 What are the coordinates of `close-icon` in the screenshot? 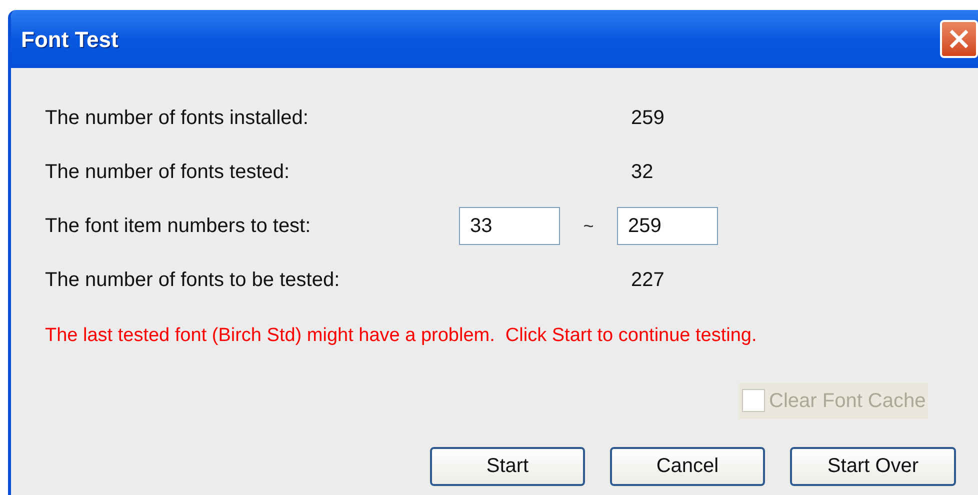 It's located at (959, 39).